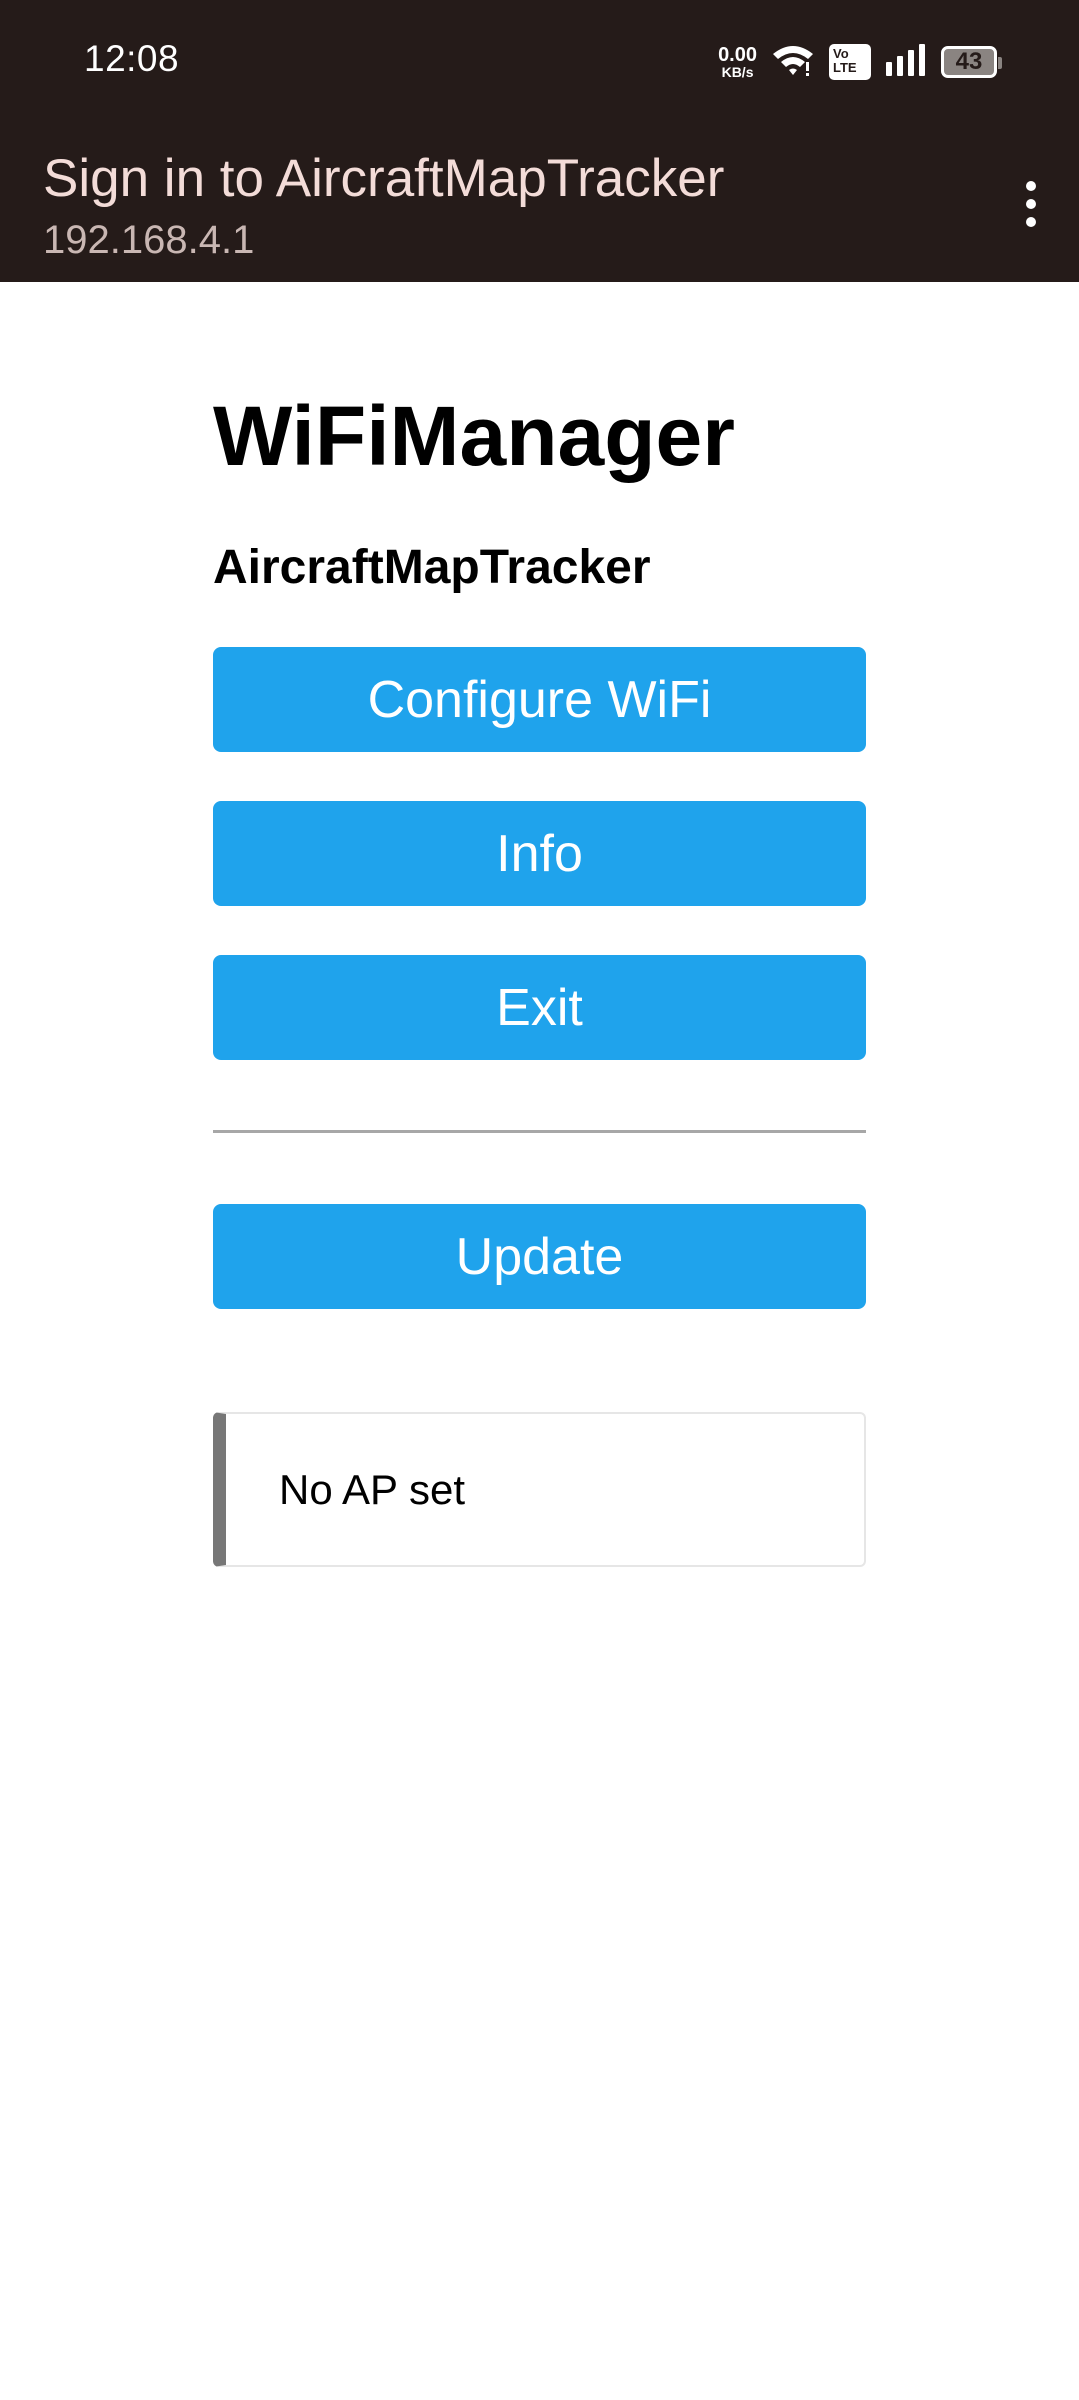 The width and height of the screenshot is (1079, 2400). What do you see at coordinates (845, 67) in the screenshot?
I see `volte-bottom-label: LTE` at bounding box center [845, 67].